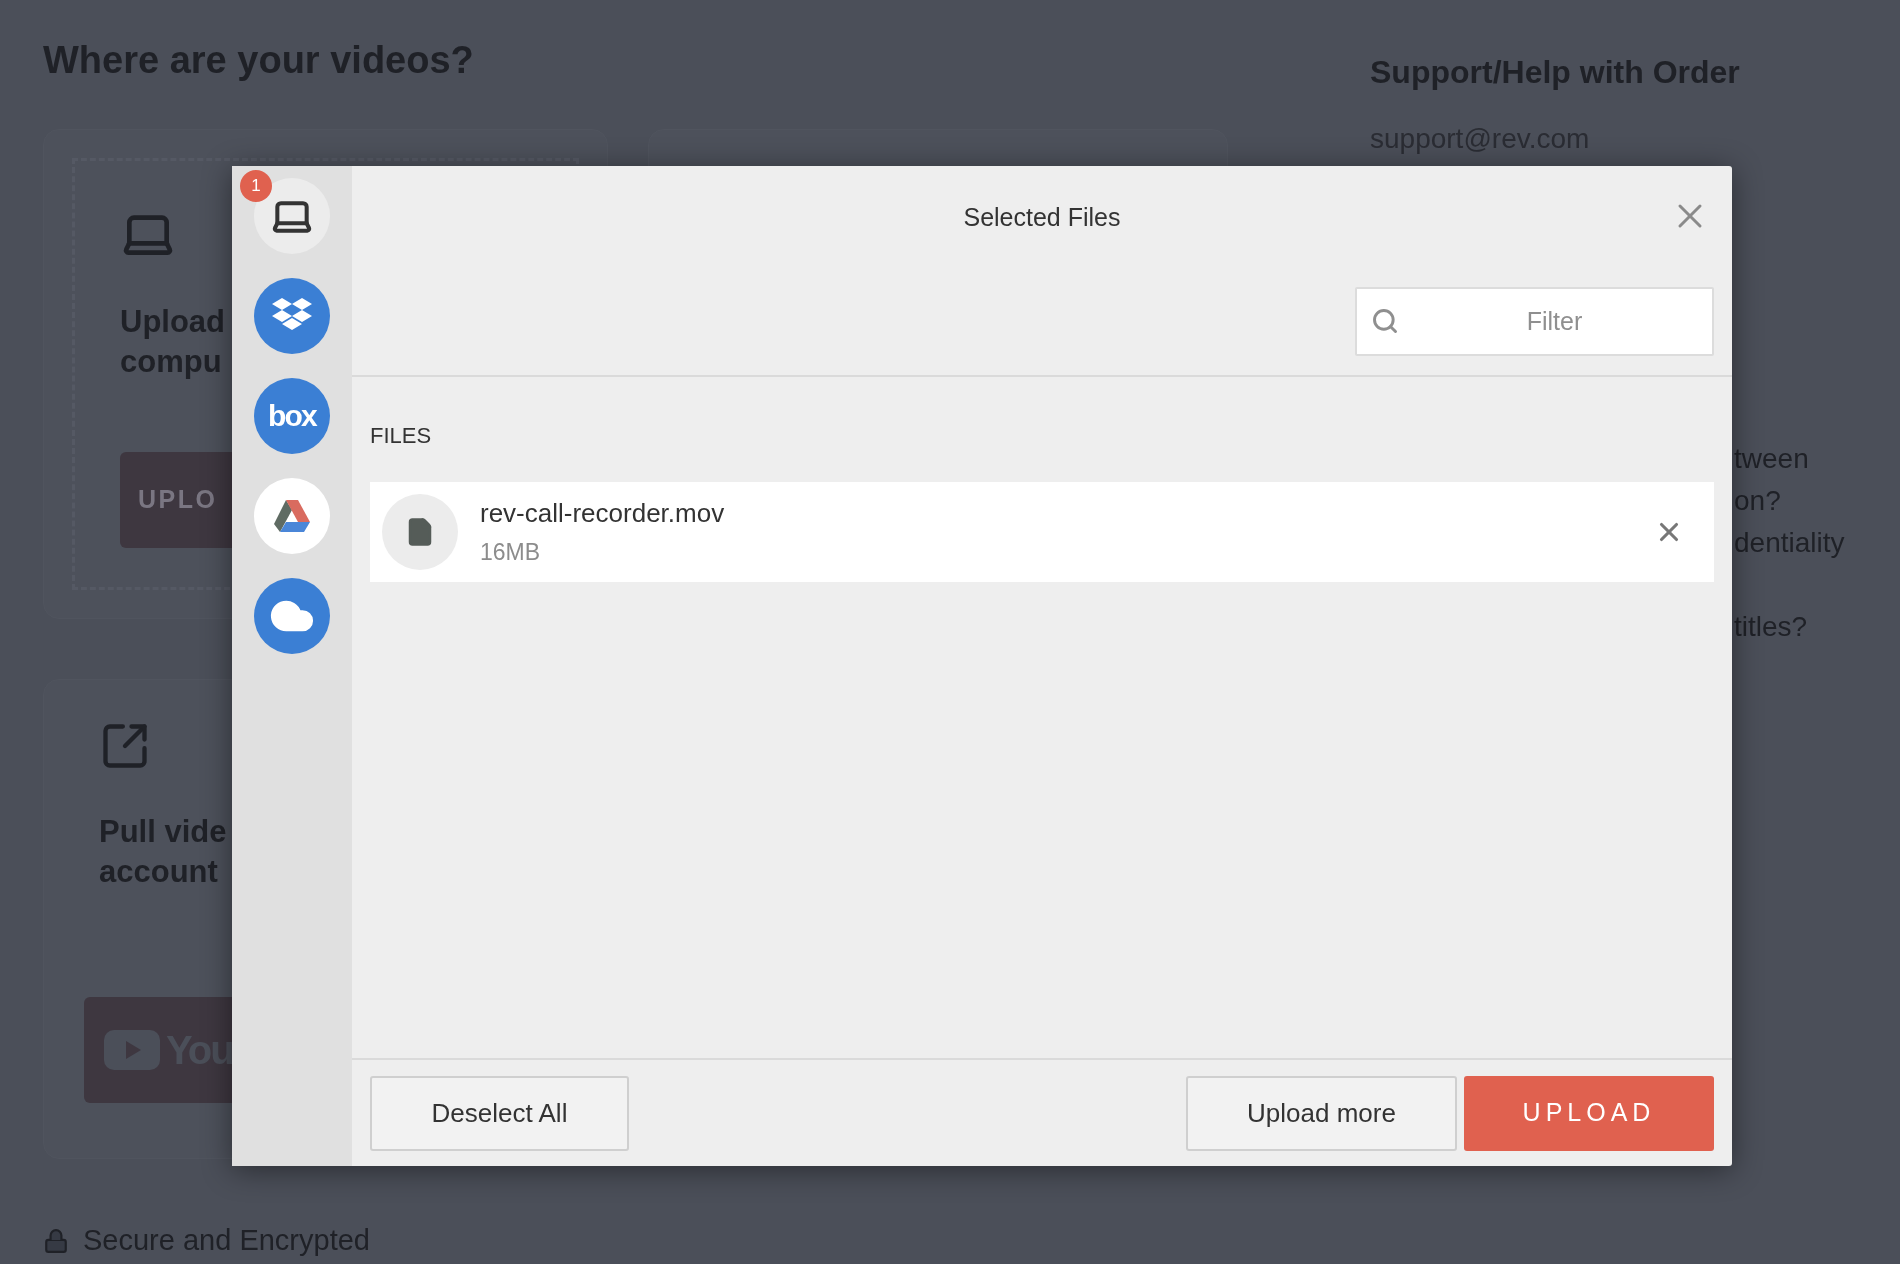 The width and height of the screenshot is (1900, 1264). Describe the element at coordinates (1042, 217) in the screenshot. I see `dialog-title: Selected Files` at that location.